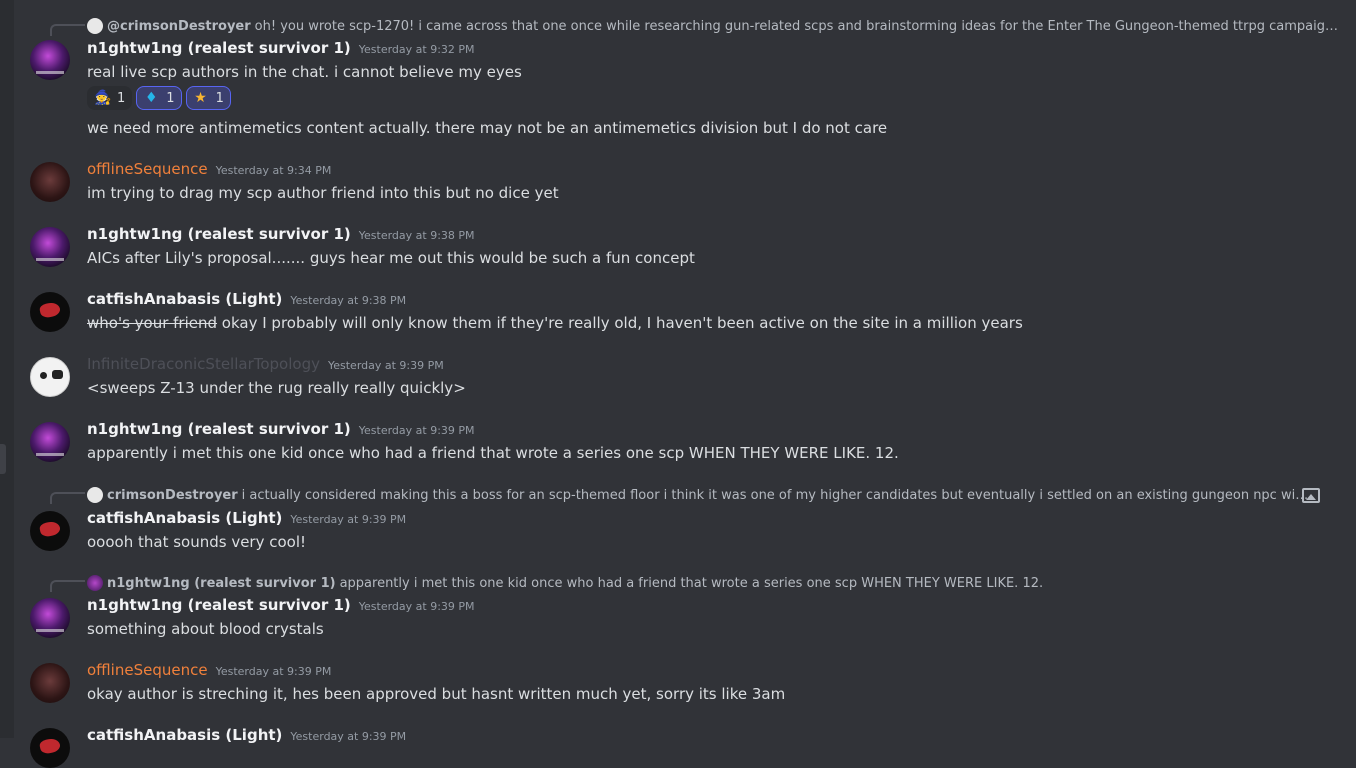 This screenshot has height=768, width=1356. What do you see at coordinates (103, 98) in the screenshot?
I see `wizard-emoji-icon: 🧙` at bounding box center [103, 98].